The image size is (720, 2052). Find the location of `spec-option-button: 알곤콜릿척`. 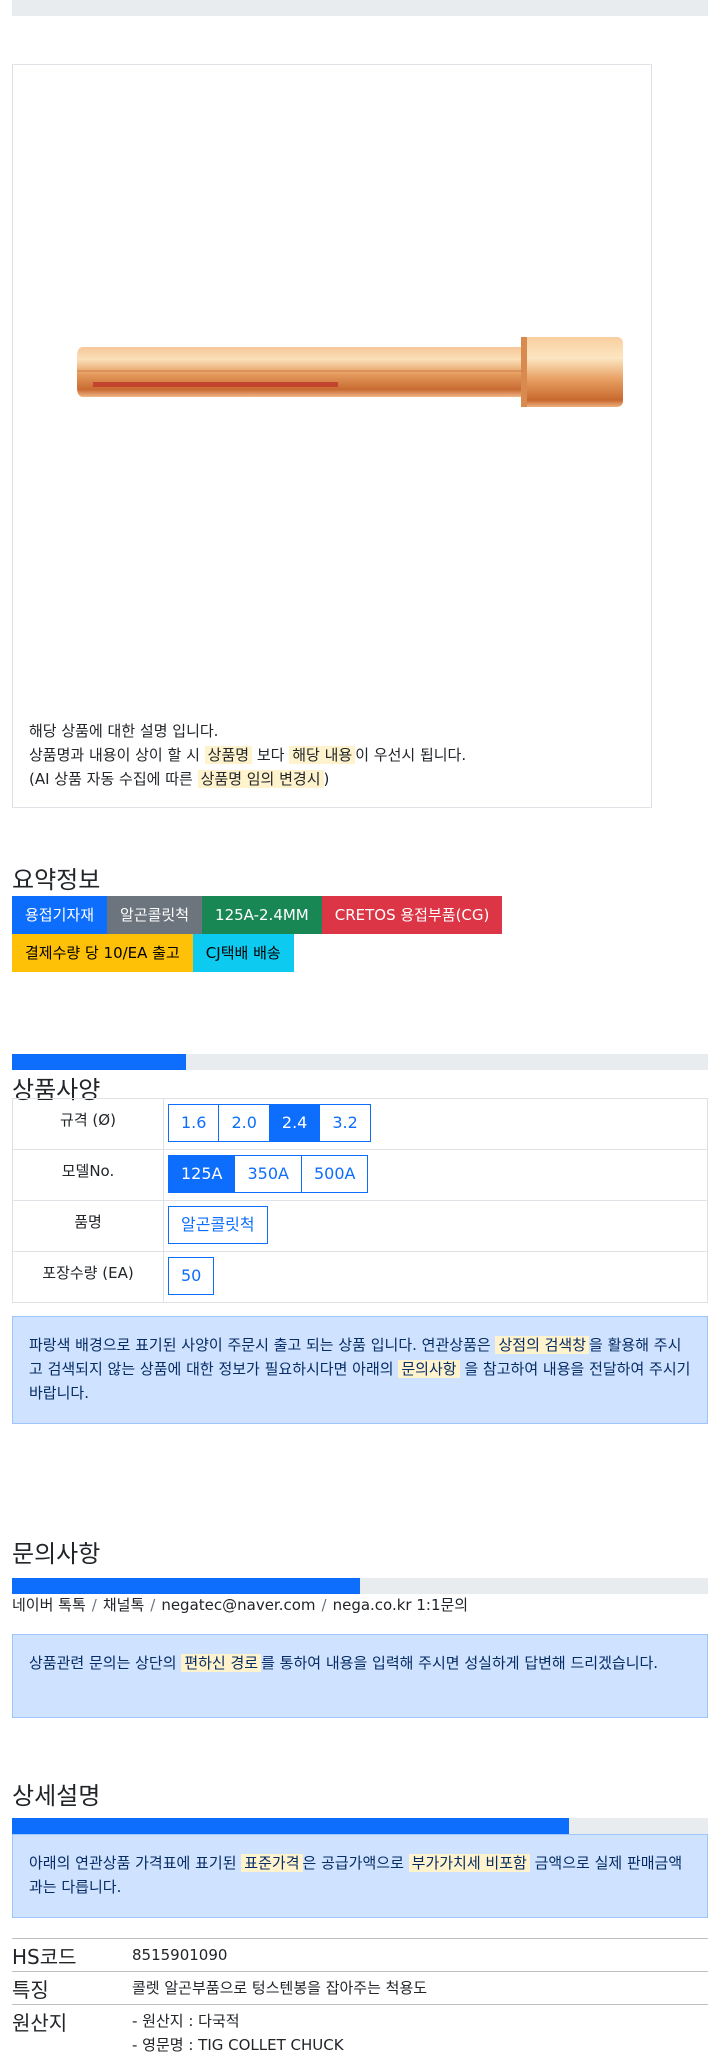

spec-option-button: 알곤콜릿척 is located at coordinates (218, 1225).